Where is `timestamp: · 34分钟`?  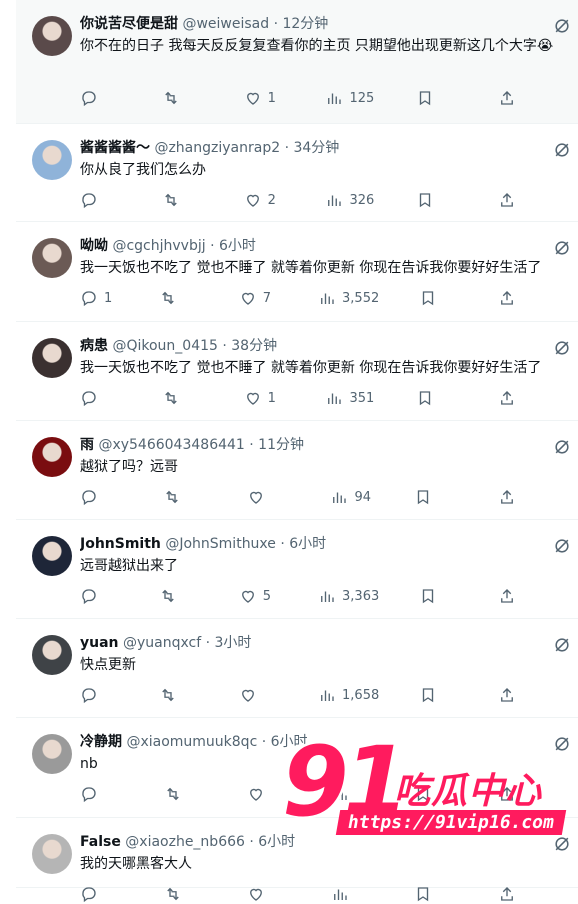
timestamp: · 34分钟 is located at coordinates (312, 148).